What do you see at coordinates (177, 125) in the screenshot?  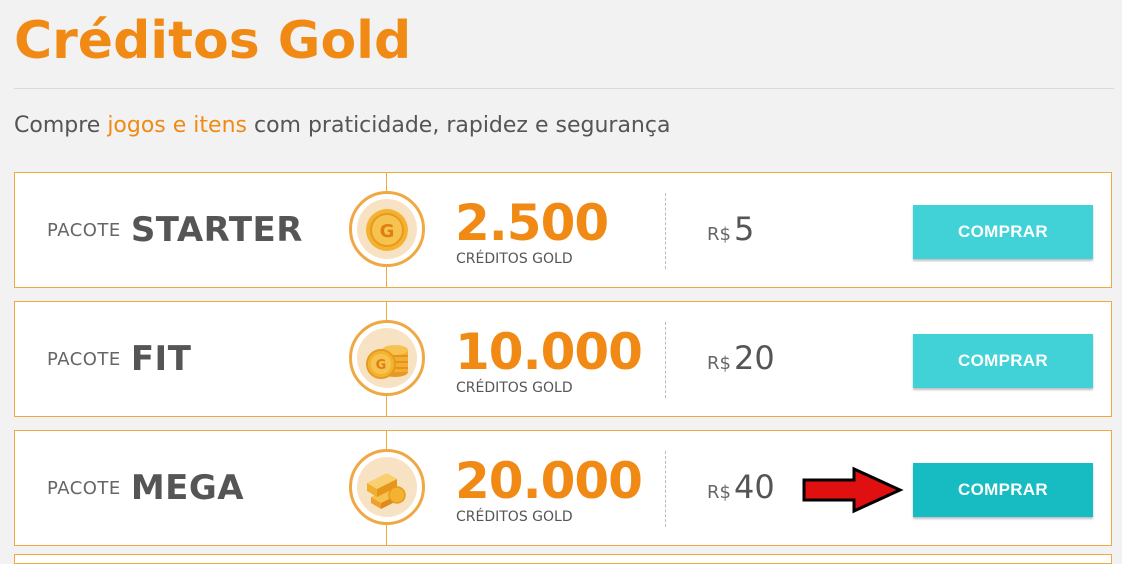 I see `subtitle-highlight: jogos e itens` at bounding box center [177, 125].